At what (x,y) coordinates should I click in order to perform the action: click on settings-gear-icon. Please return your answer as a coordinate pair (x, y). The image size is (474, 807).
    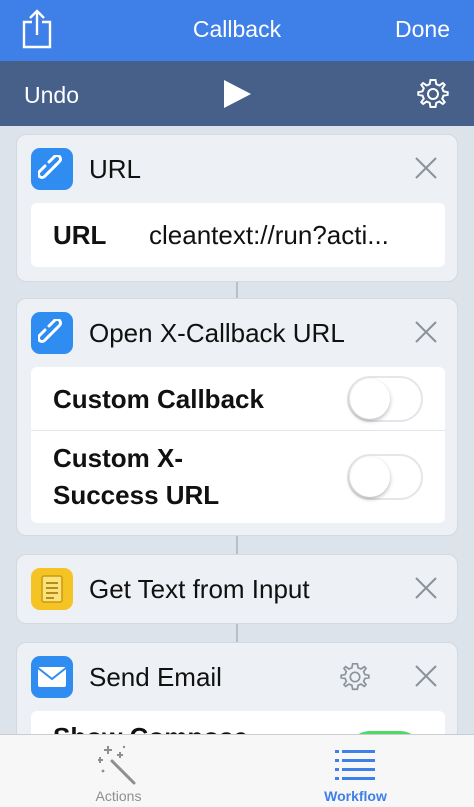
    Looking at the image, I should click on (433, 94).